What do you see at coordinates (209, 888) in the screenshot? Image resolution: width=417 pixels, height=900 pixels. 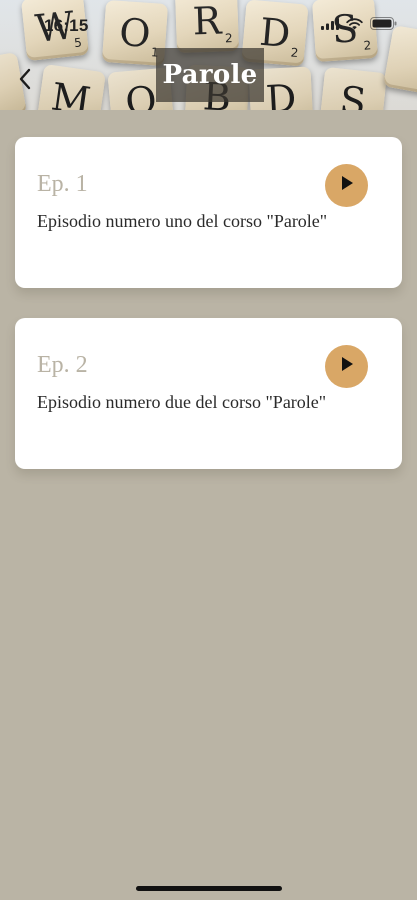 I see `home-indicator` at bounding box center [209, 888].